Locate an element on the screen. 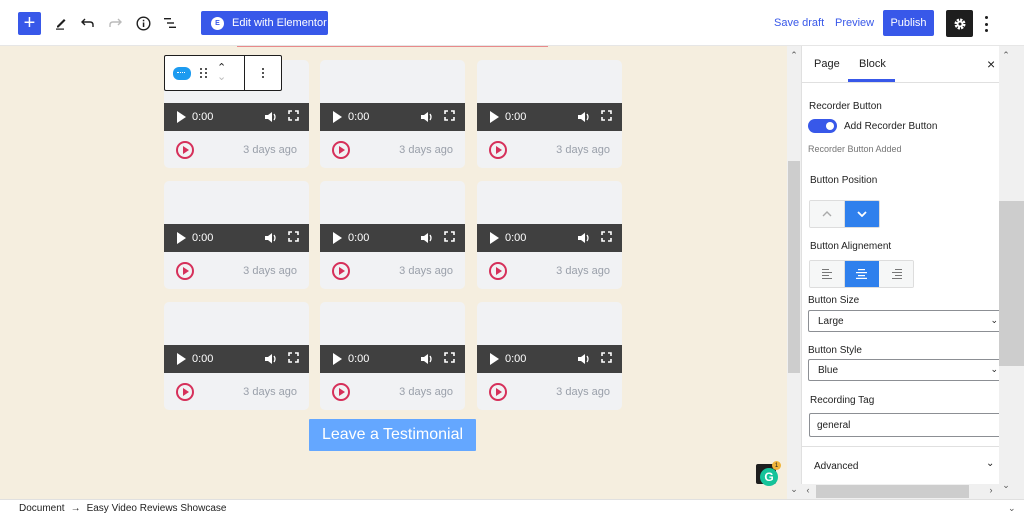 Image resolution: width=1024 pixels, height=517 pixels. button-size-select: Large ⌄ is located at coordinates (903, 321).